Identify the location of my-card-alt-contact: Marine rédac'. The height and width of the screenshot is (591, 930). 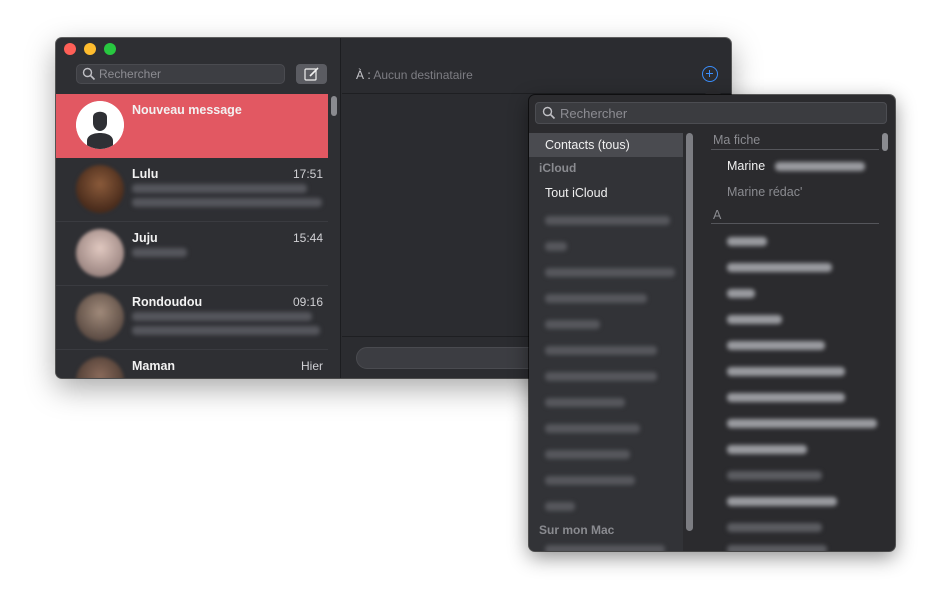
(764, 192).